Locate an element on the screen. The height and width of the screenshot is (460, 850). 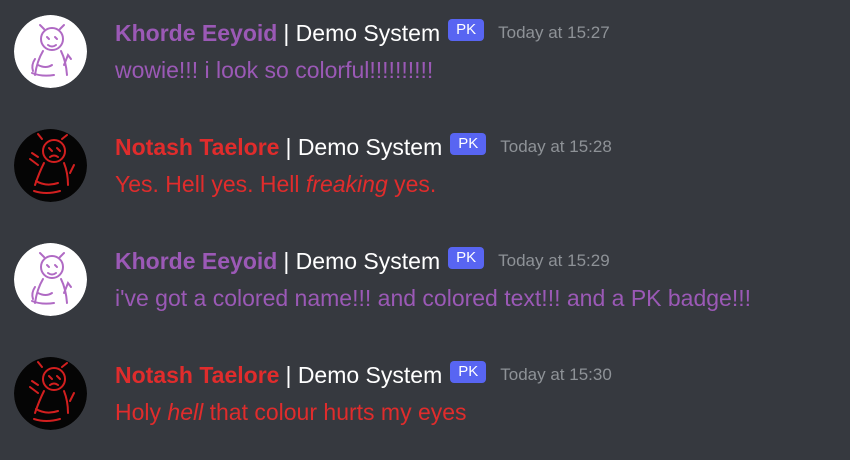
message-text: Yes. Hell yes. Hell is located at coordinates (210, 184).